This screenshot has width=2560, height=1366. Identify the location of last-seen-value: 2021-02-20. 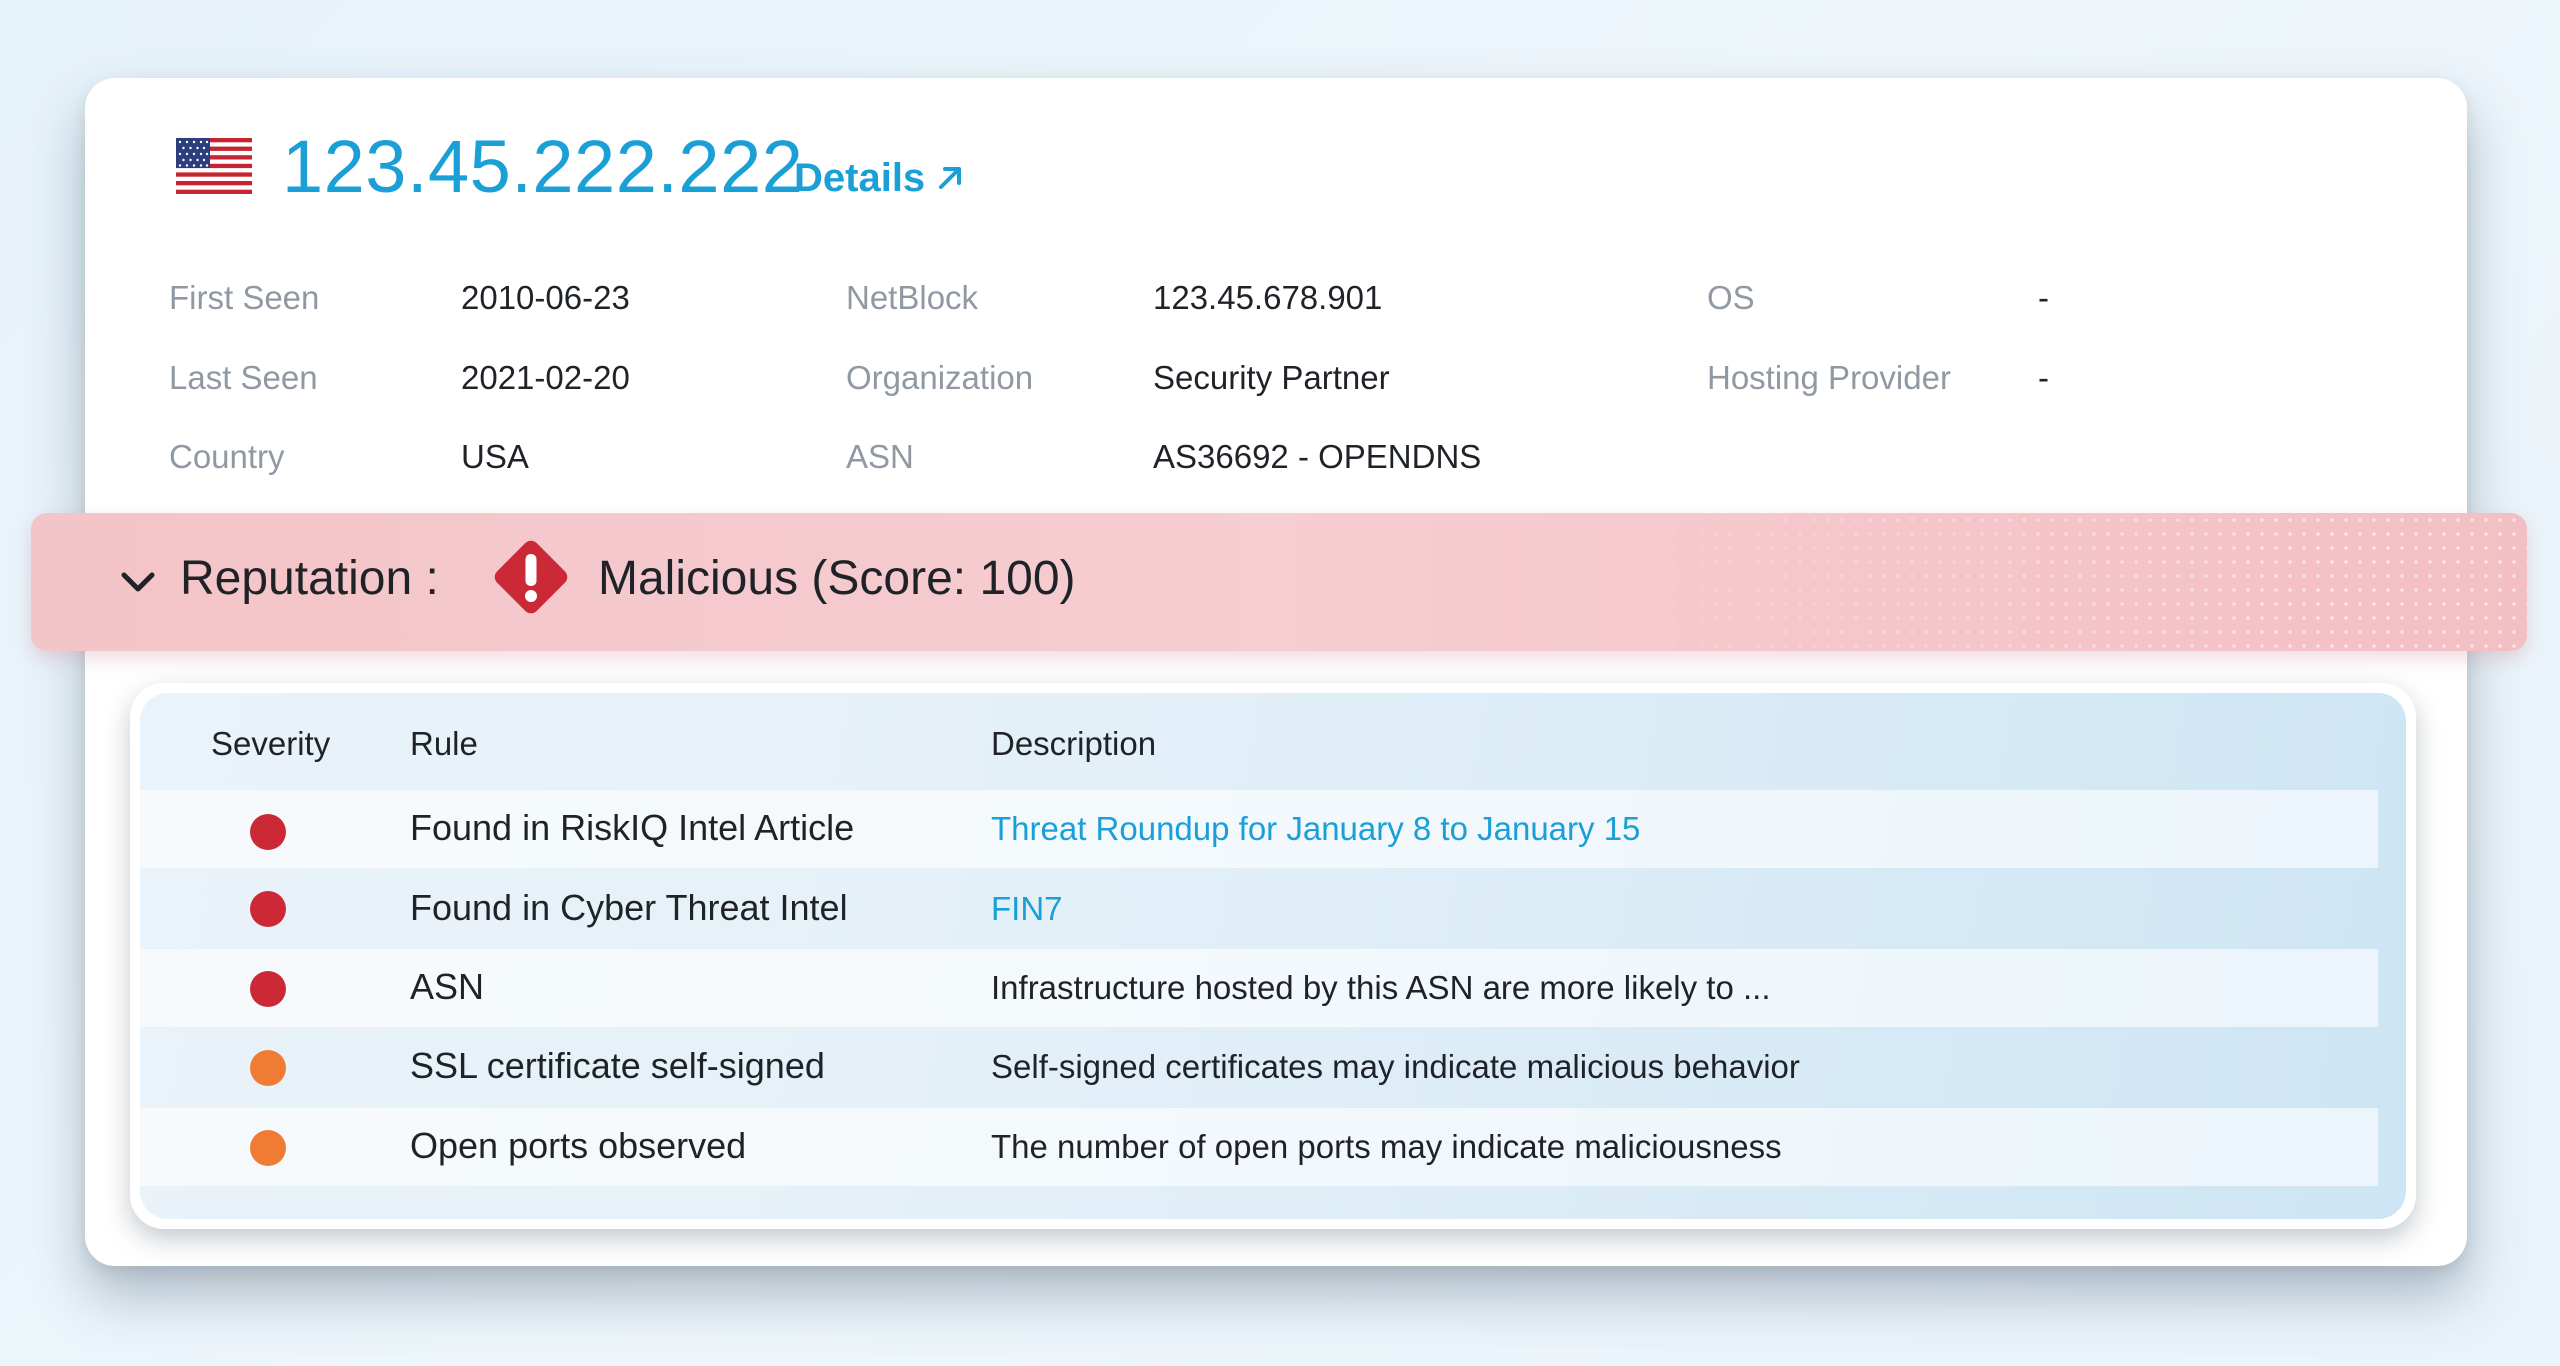
(545, 377).